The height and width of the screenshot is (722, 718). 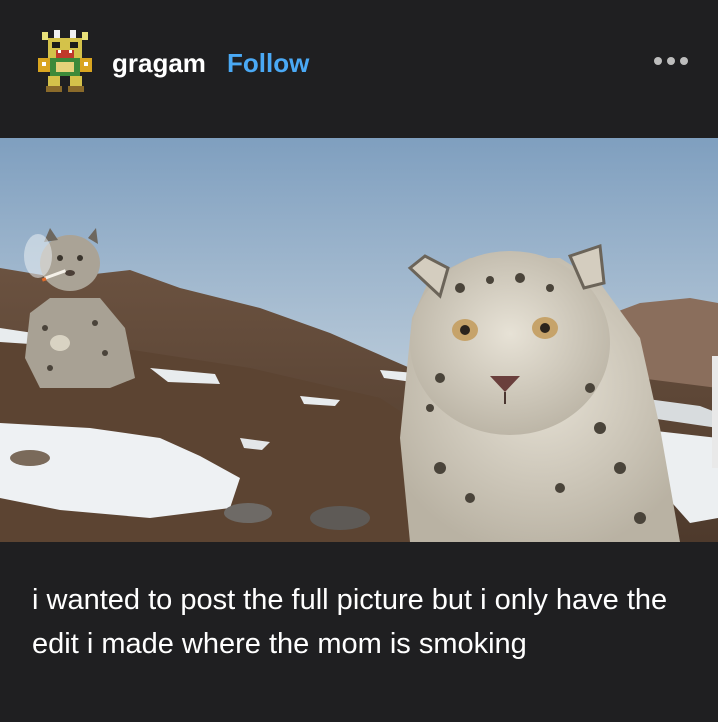 I want to click on scrollbar-indicator, so click(x=715, y=412).